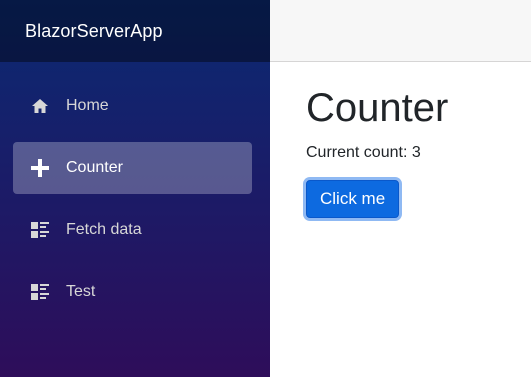  Describe the element at coordinates (377, 108) in the screenshot. I see `page-title: Counter` at that location.